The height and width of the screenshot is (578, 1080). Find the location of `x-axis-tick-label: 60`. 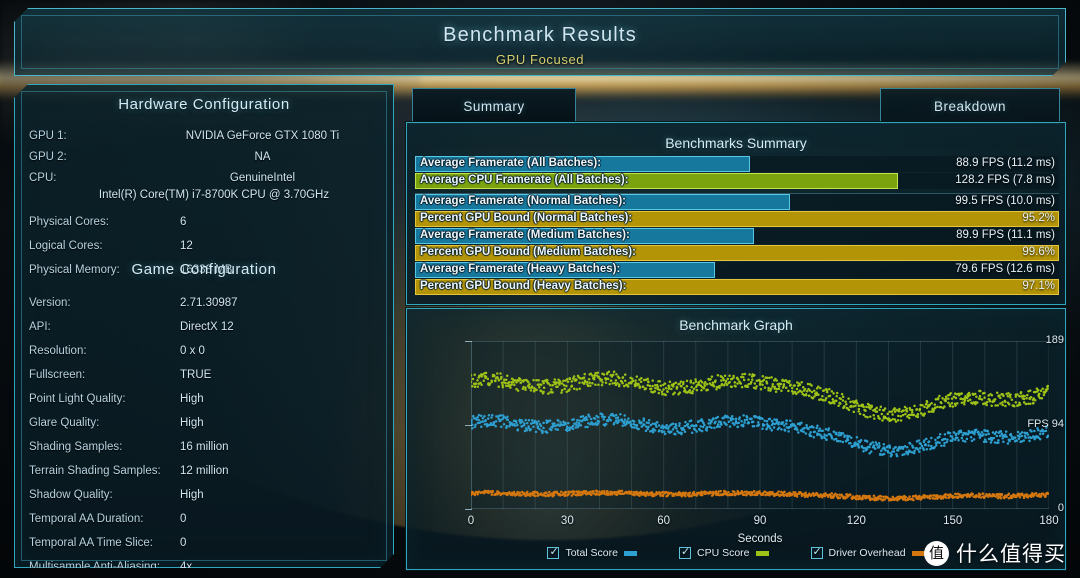

x-axis-tick-label: 60 is located at coordinates (664, 521).